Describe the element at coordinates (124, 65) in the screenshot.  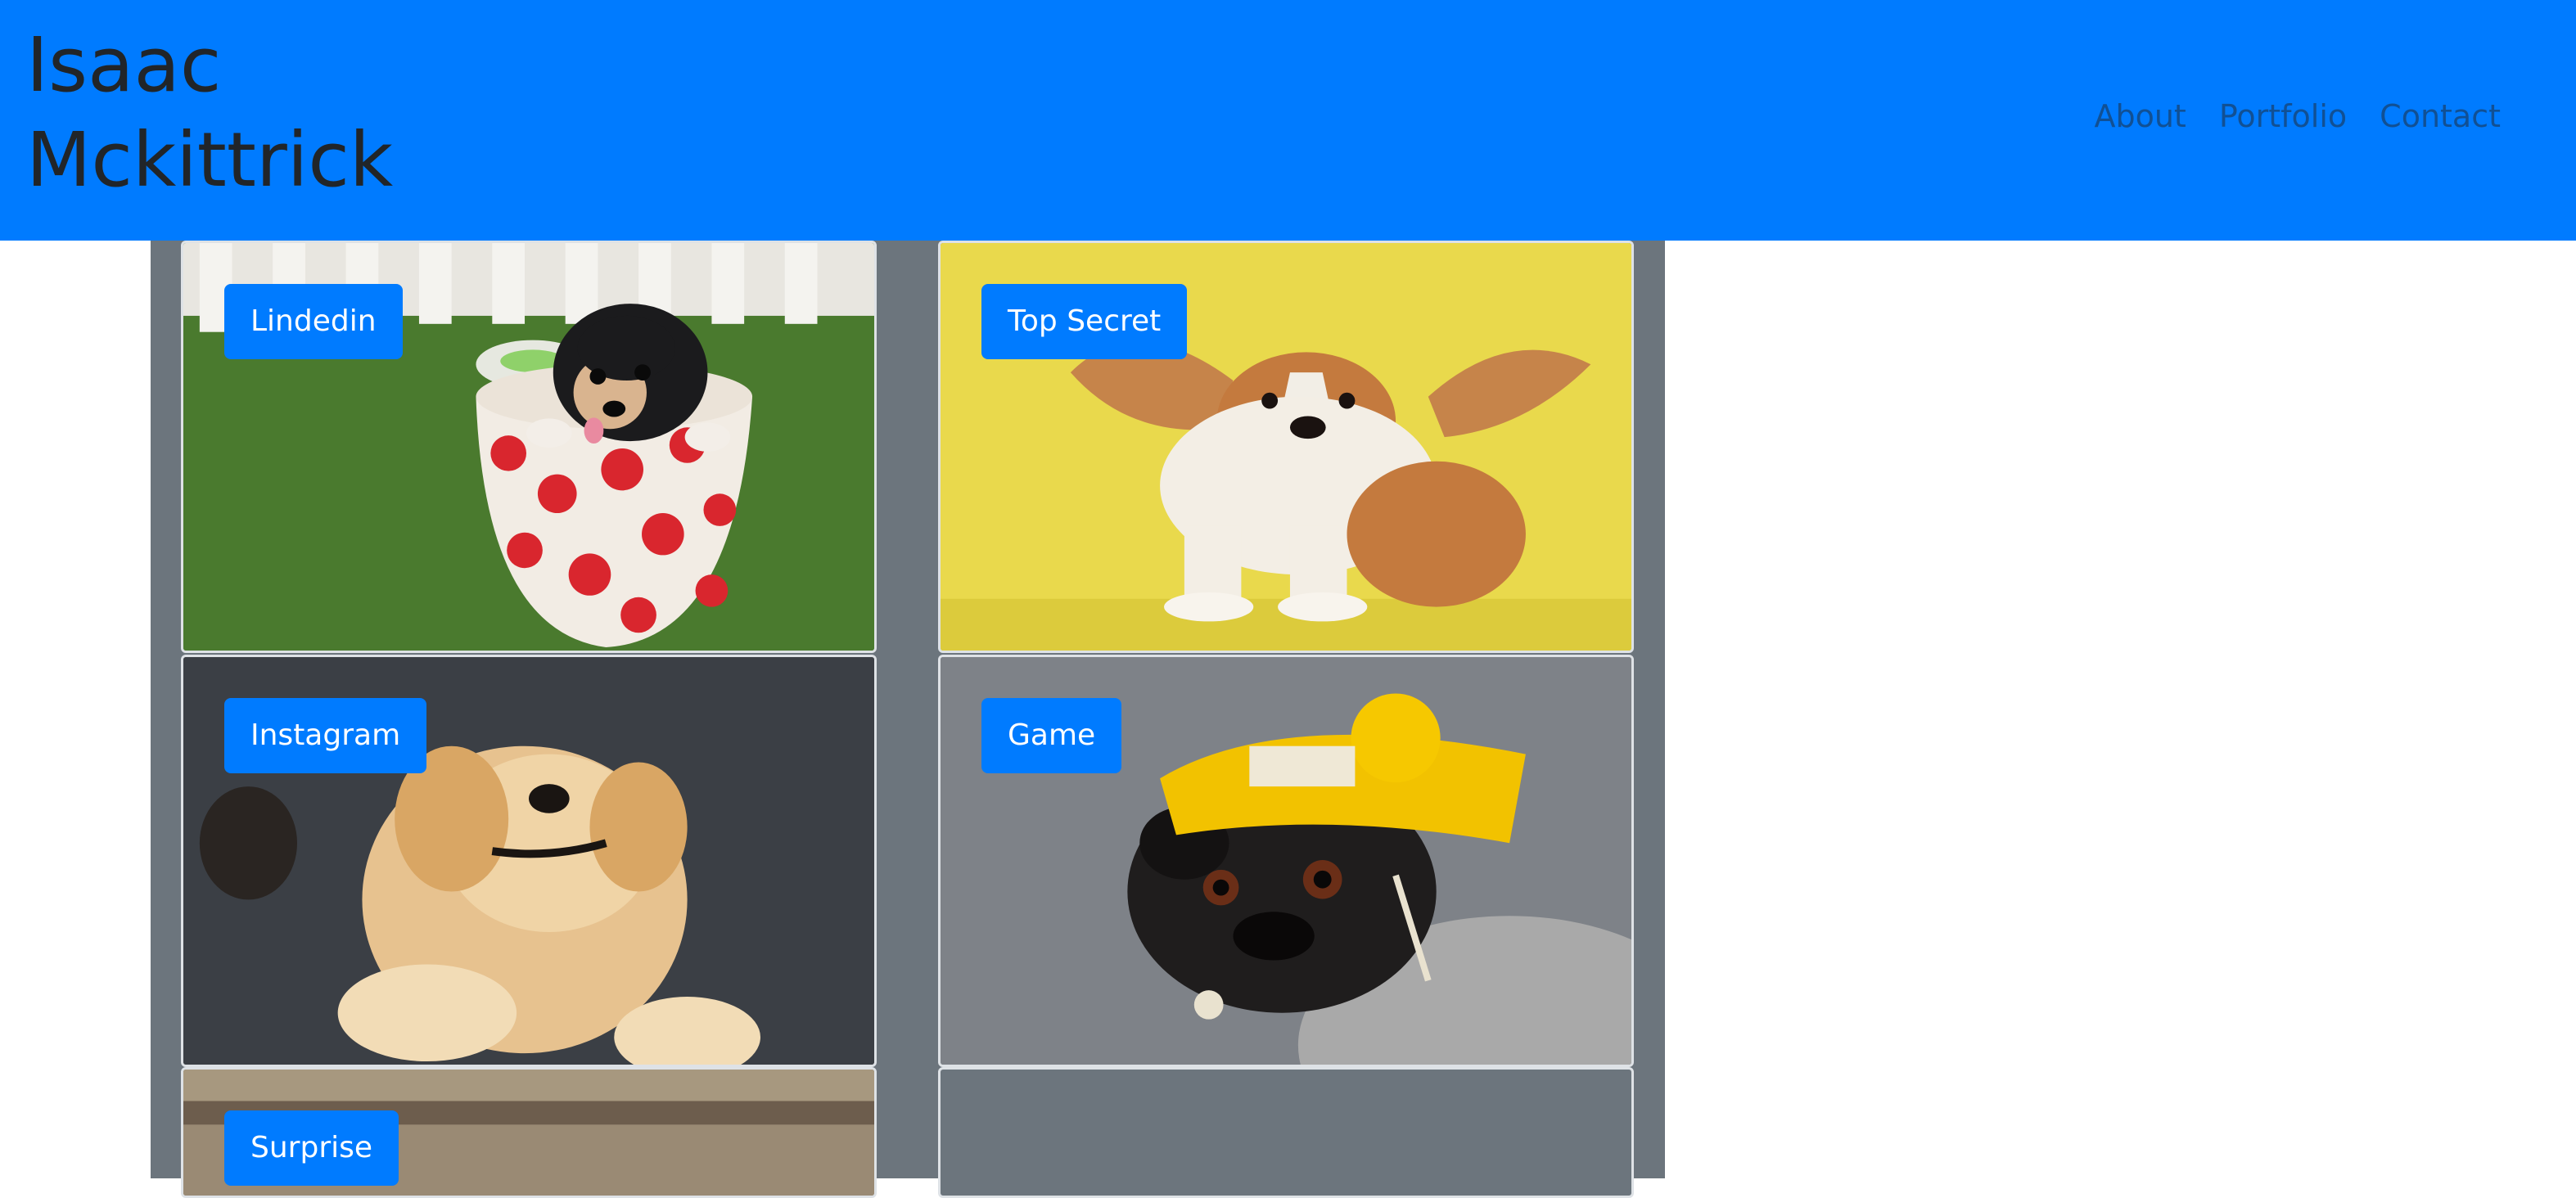
I see `brand-line-1: Isaac` at that location.